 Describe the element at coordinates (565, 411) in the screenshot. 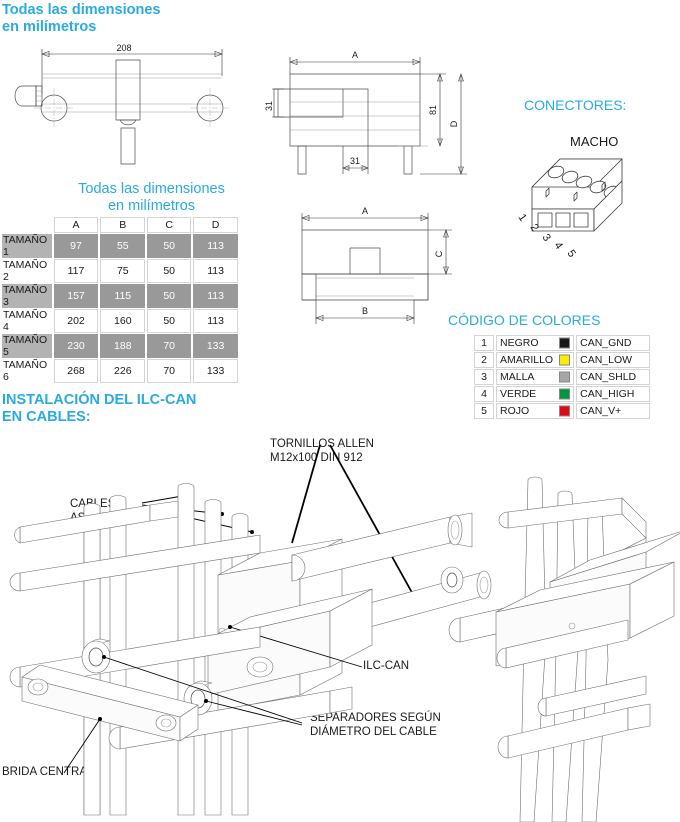

I see `color-swatch-rojo` at that location.